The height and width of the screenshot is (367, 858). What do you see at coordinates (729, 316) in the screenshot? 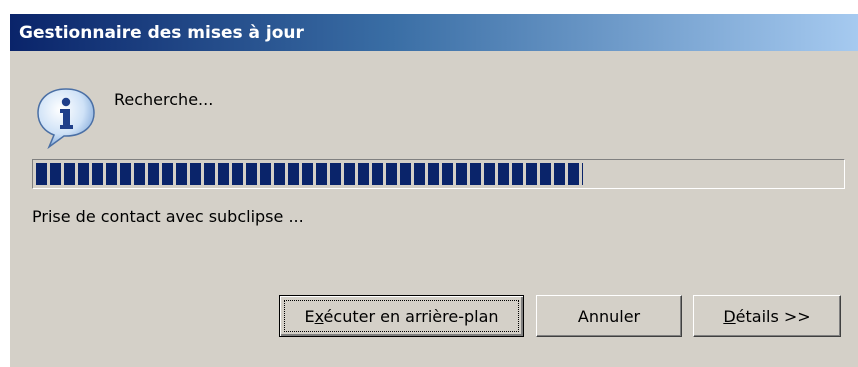
I see `mnemonic-d: D` at bounding box center [729, 316].